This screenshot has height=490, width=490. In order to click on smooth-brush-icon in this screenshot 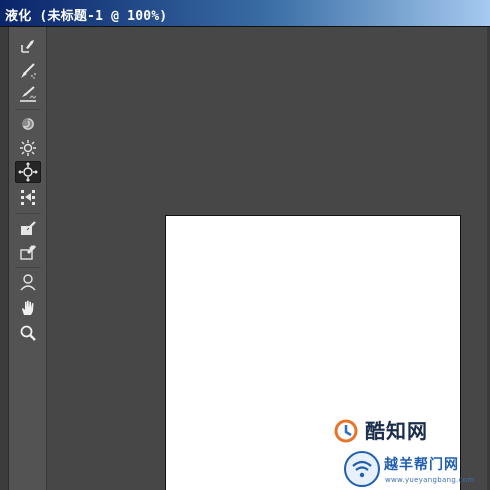, I will do `click(28, 94)`.